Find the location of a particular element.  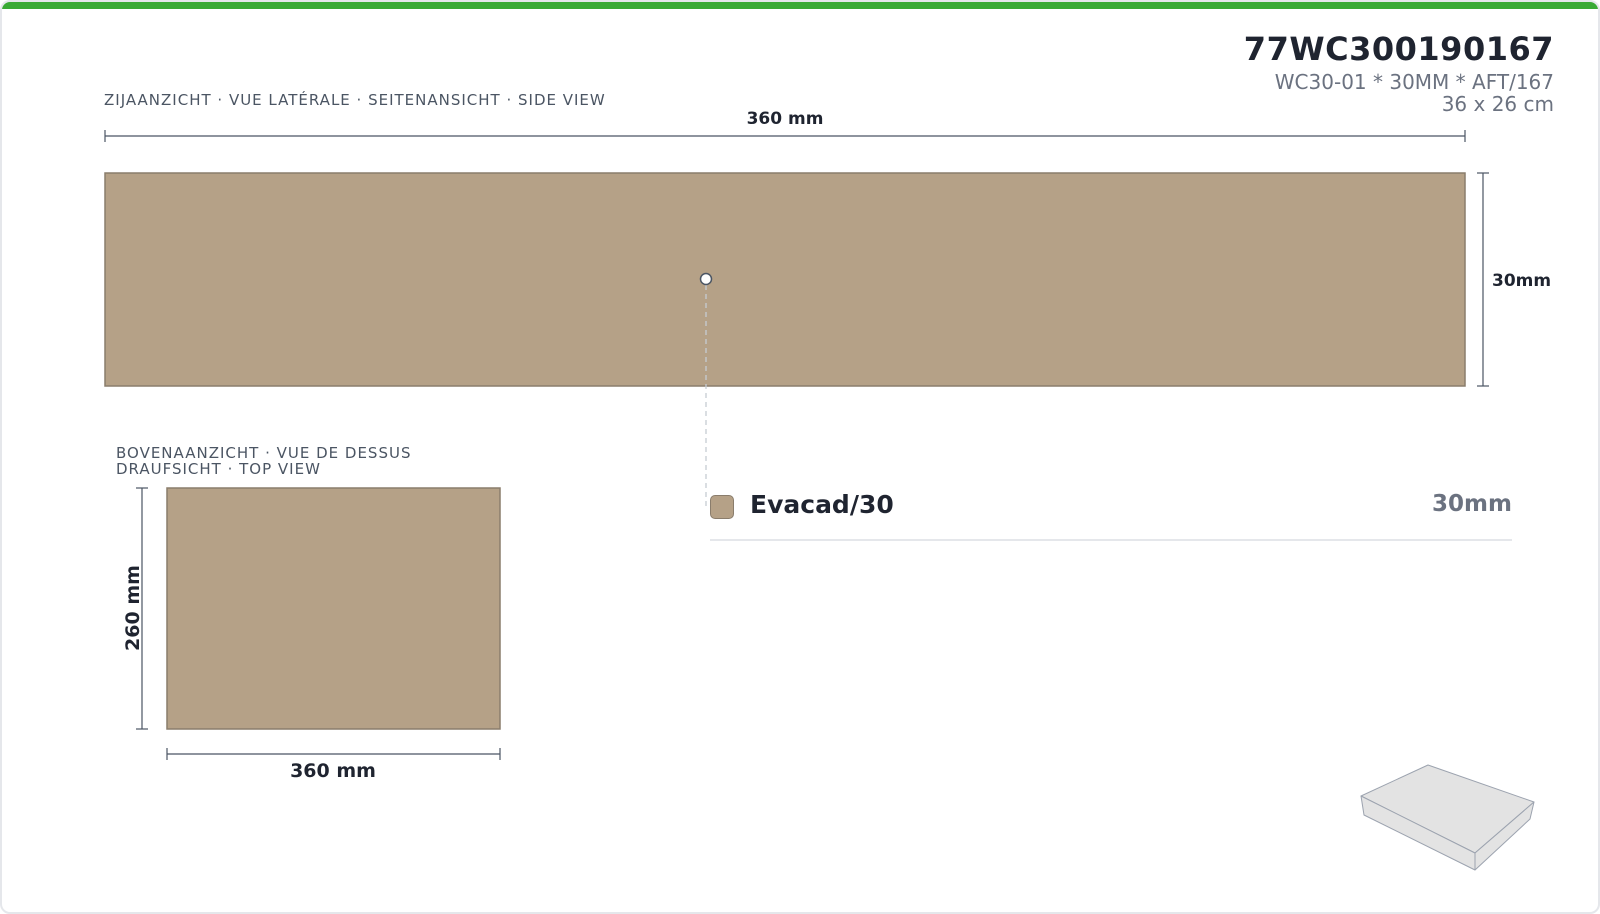

side-width-dimension: 360 mm is located at coordinates (785, 125).